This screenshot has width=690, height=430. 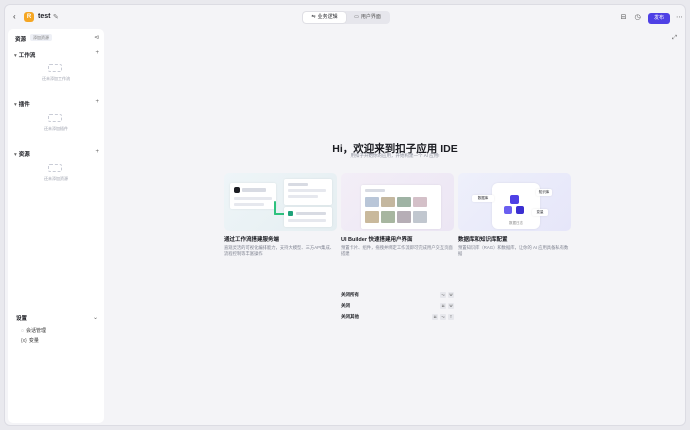 I want to click on shortcut-close: 关闭 ⌘ W, so click(x=397, y=306).